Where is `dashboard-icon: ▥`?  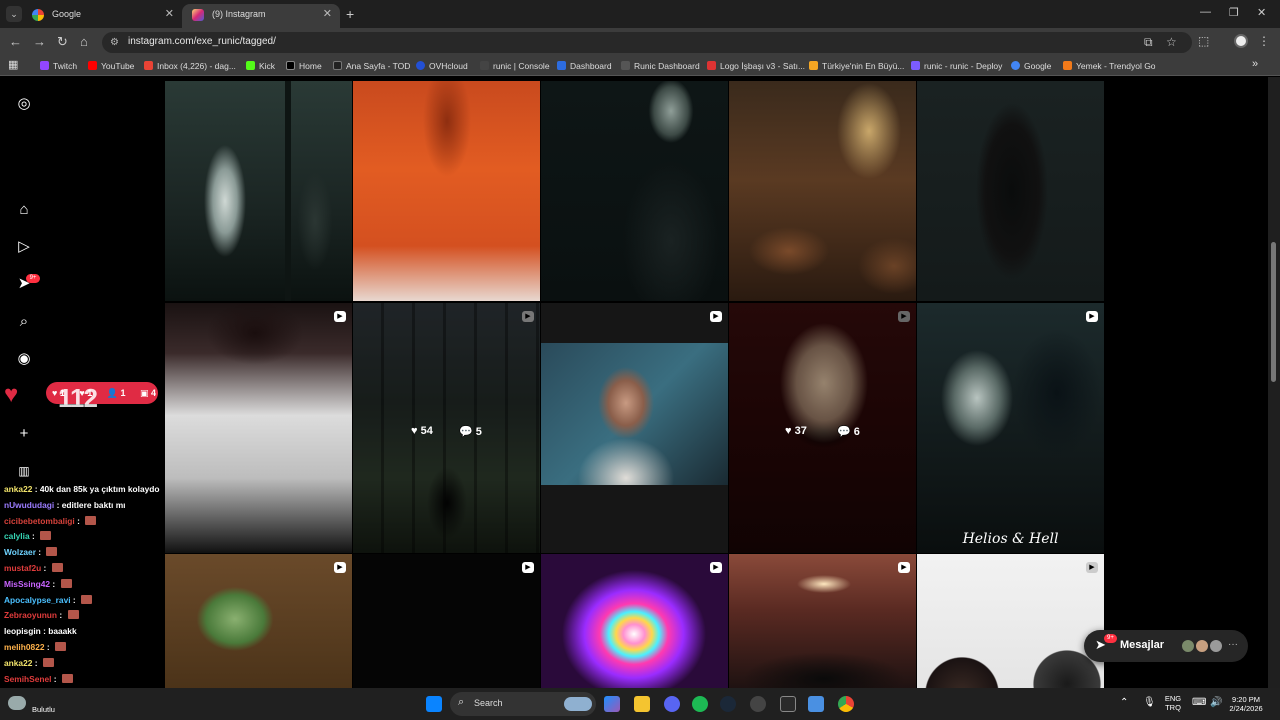
dashboard-icon: ▥ is located at coordinates (24, 471).